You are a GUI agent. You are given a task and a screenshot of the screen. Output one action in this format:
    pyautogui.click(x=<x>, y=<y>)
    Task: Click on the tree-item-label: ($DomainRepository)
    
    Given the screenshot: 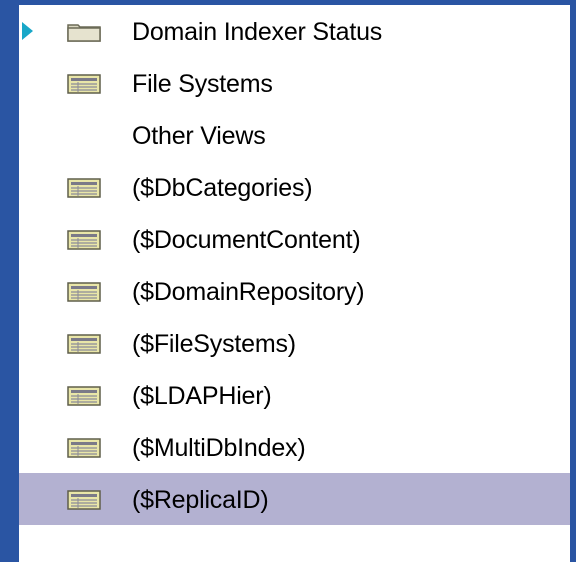 What is the action you would take?
    pyautogui.click(x=248, y=292)
    